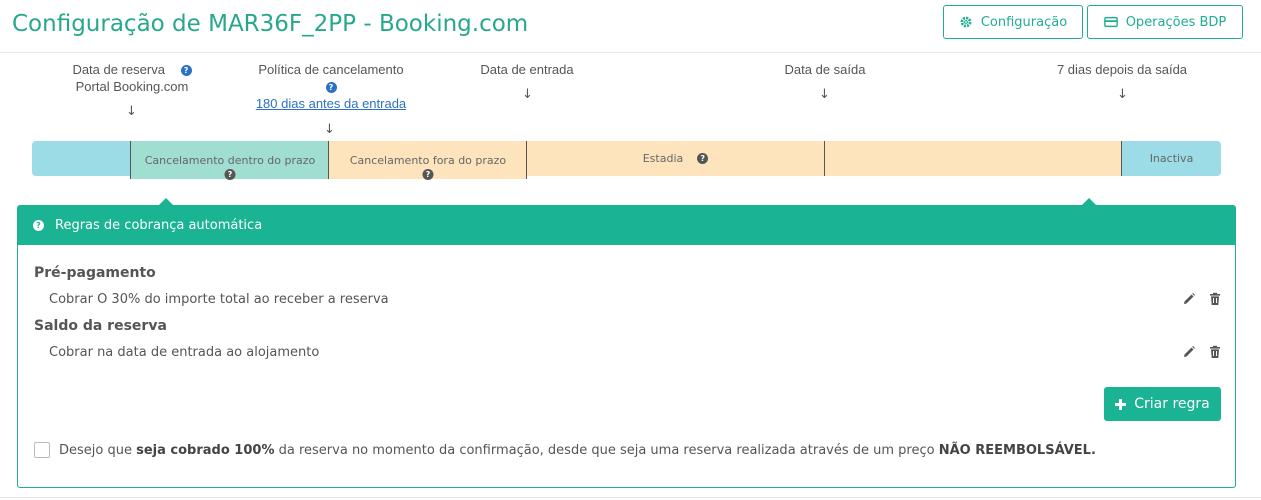 Image resolution: width=1261 pixels, height=500 pixels. I want to click on balance-rule-text: Cobrar na data de entrada ao alojamento, so click(184, 352).